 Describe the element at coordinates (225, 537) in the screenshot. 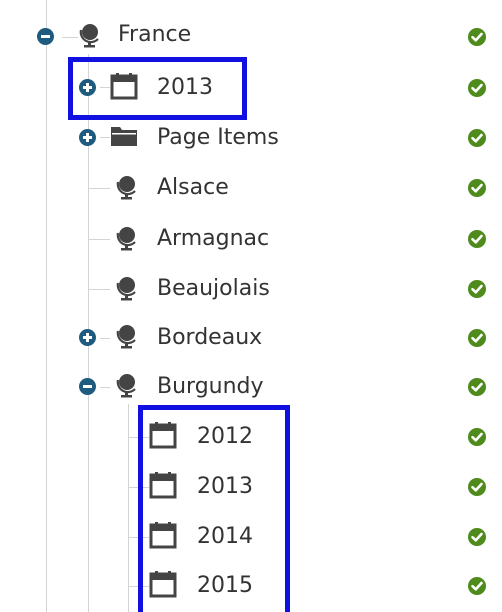

I see `tree-node-label: 2014` at that location.